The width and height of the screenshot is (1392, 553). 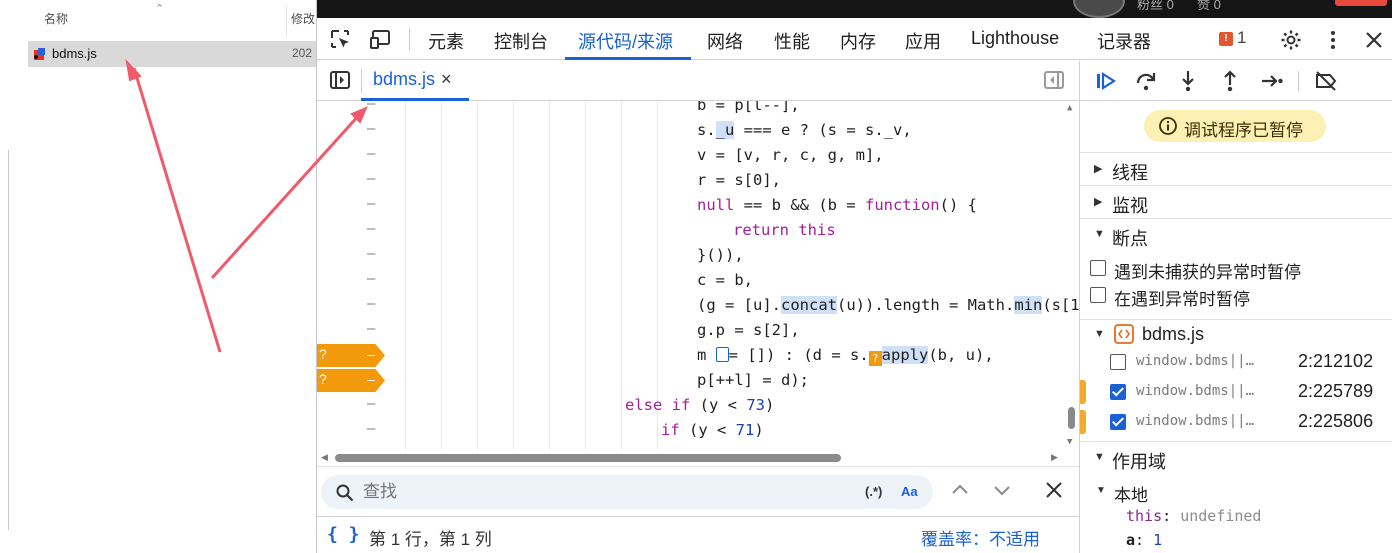 I want to click on line-gutter: – – – – – – – – – –? –? – – –, so click(x=354, y=275).